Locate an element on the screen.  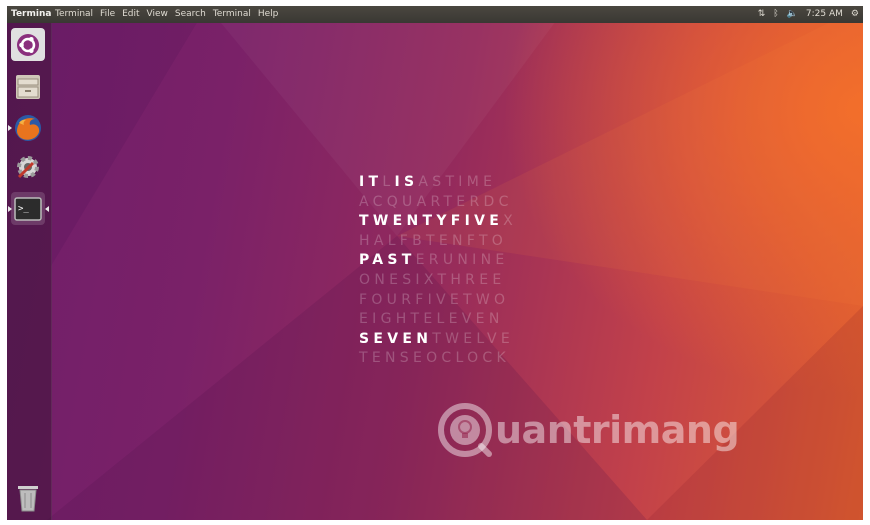
clock-letters-dim: EIGHTELEVEN is located at coordinates (431, 319).